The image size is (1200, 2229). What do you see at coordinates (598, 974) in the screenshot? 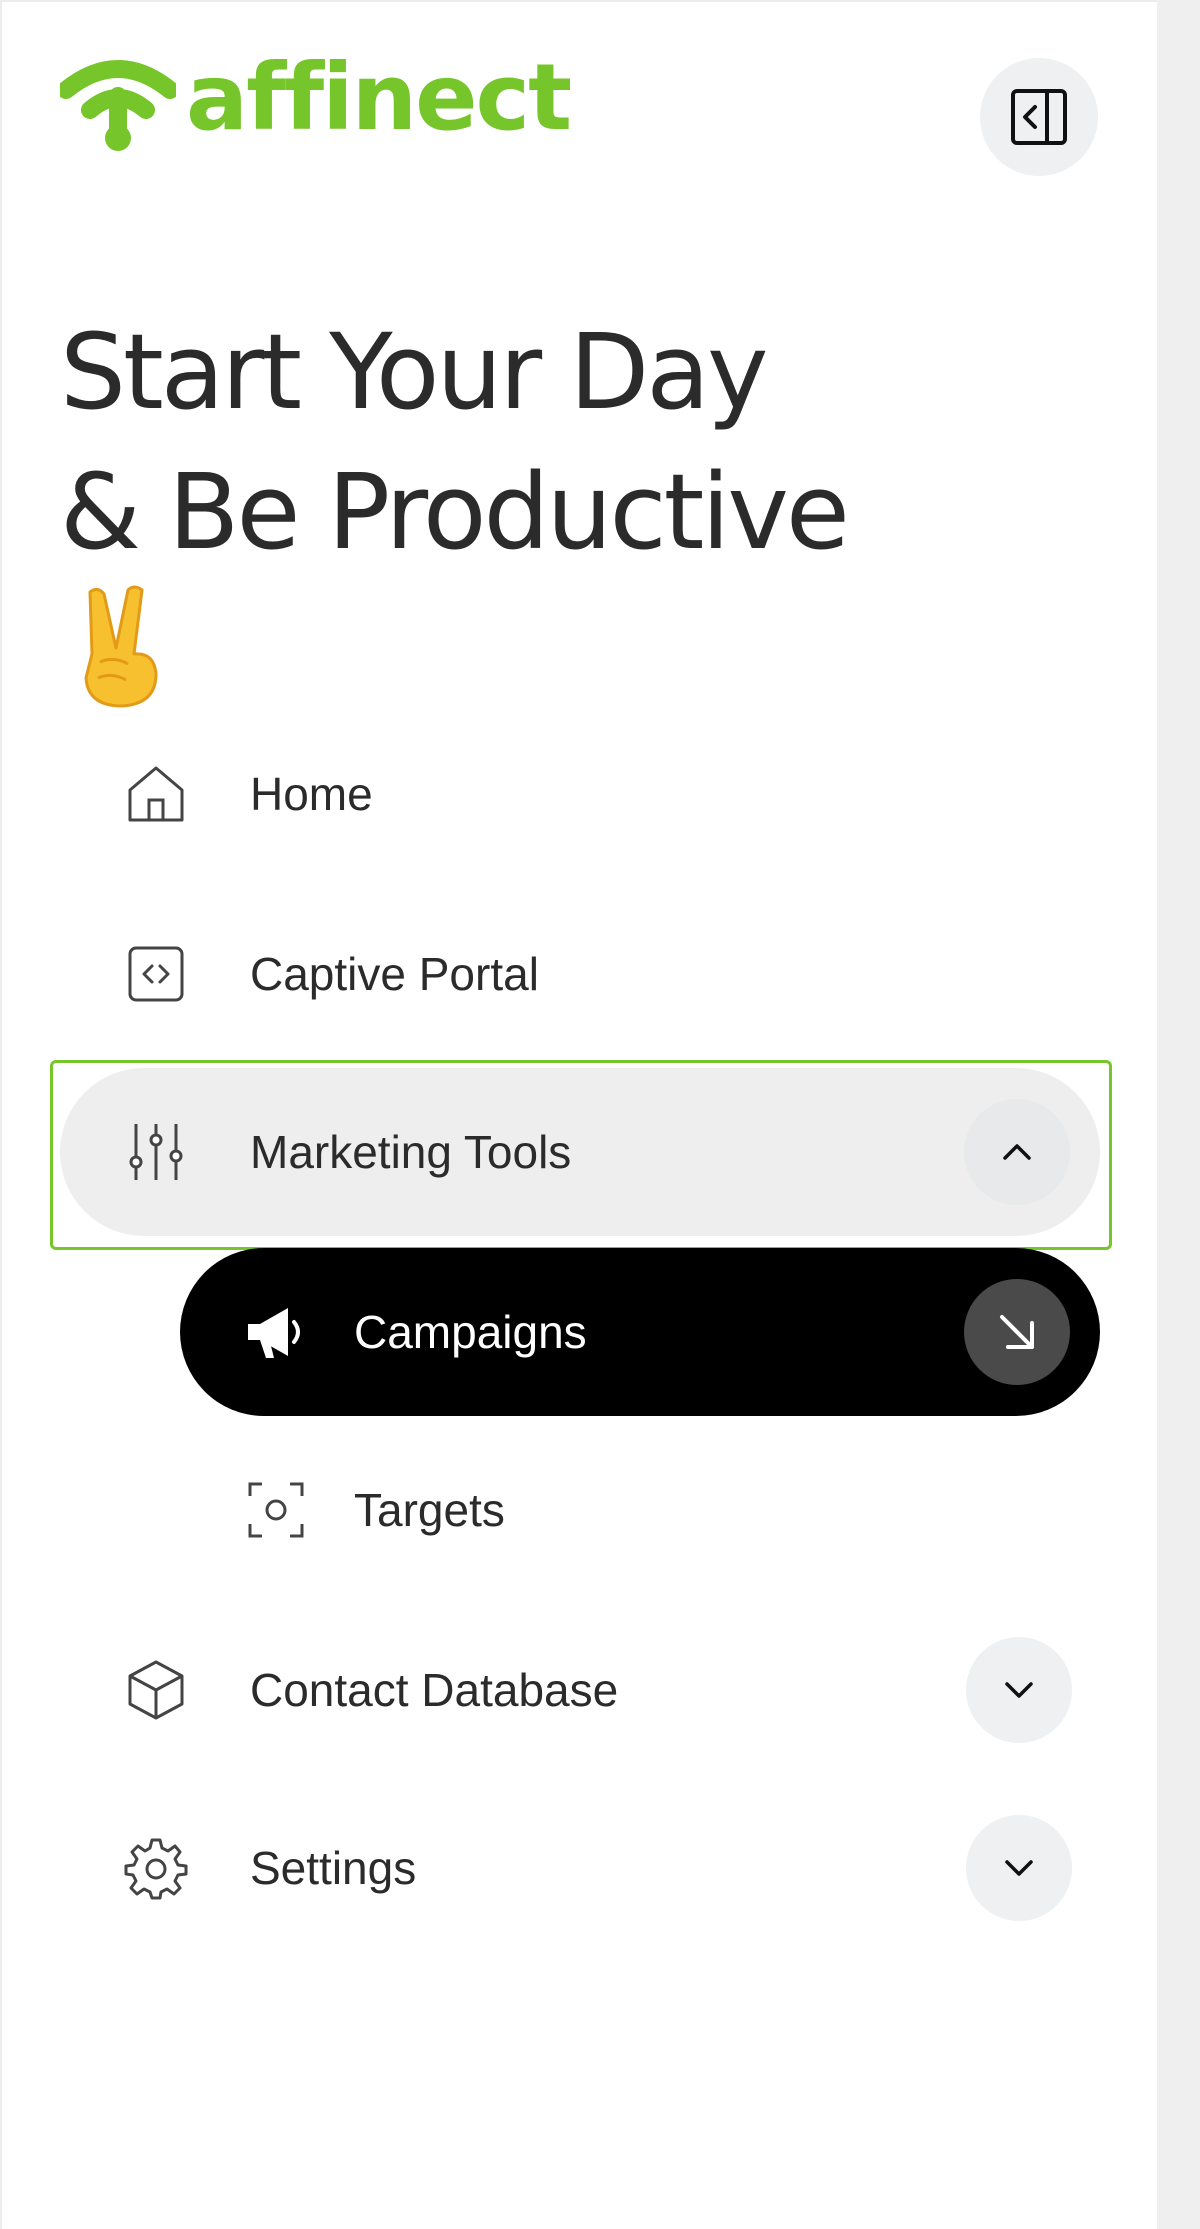
I see `nav-item-captive-portal: Captive Portal` at bounding box center [598, 974].